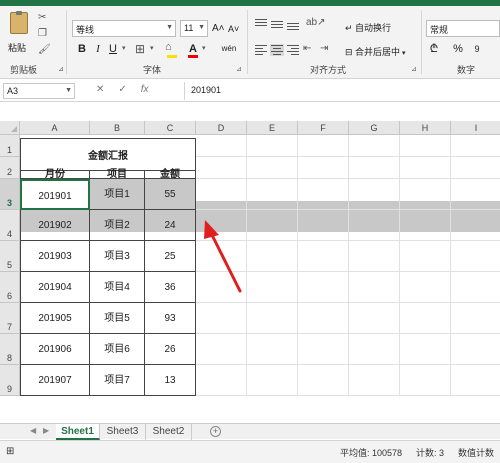  Describe the element at coordinates (250, 431) in the screenshot. I see `sheet-tab-bar: ◀ ▶ Sheet1 Sheet3 Sheet2 +` at that location.